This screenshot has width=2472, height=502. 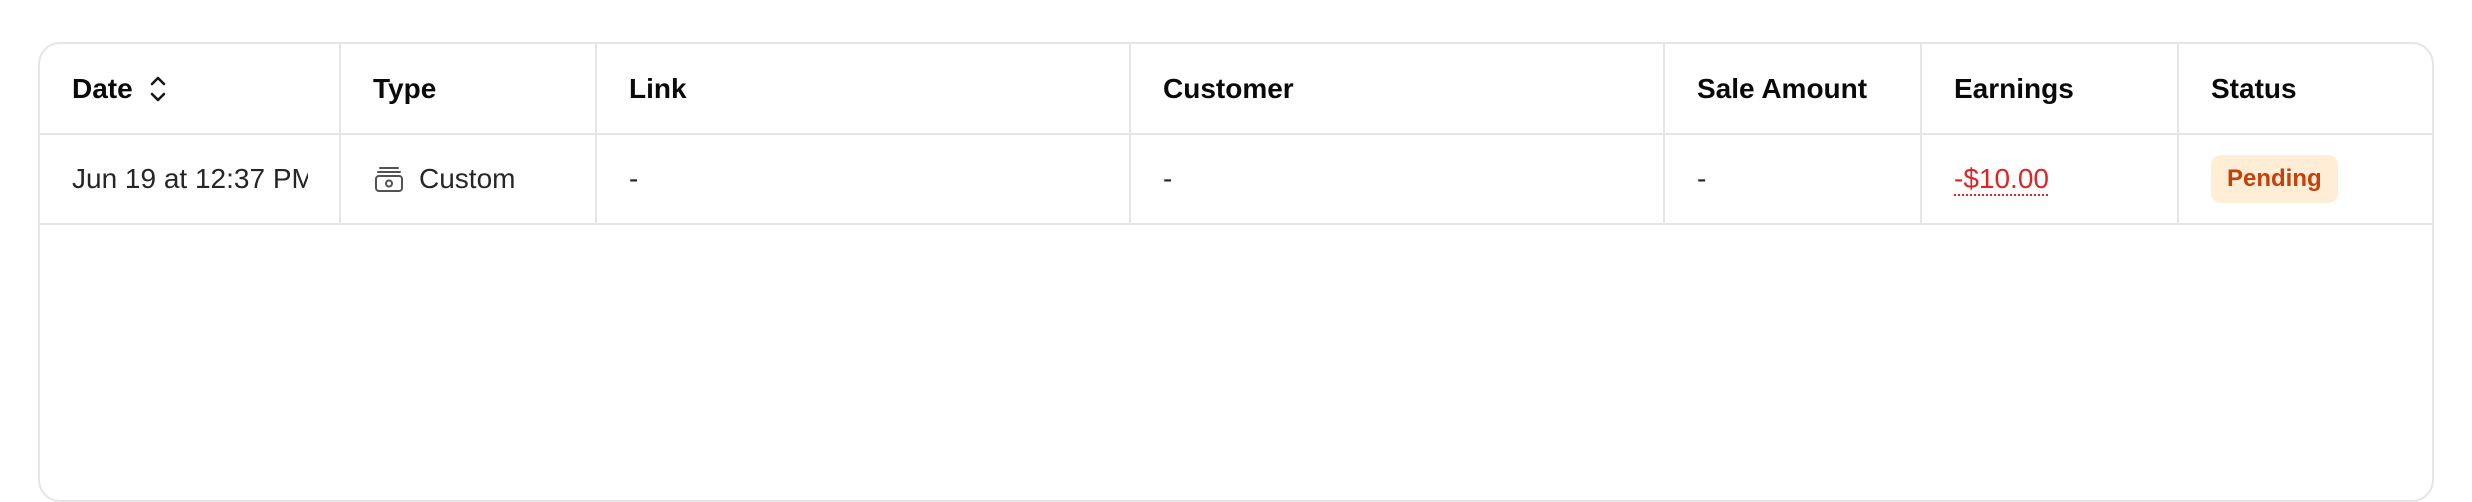 I want to click on column-header-type: Type, so click(x=468, y=89).